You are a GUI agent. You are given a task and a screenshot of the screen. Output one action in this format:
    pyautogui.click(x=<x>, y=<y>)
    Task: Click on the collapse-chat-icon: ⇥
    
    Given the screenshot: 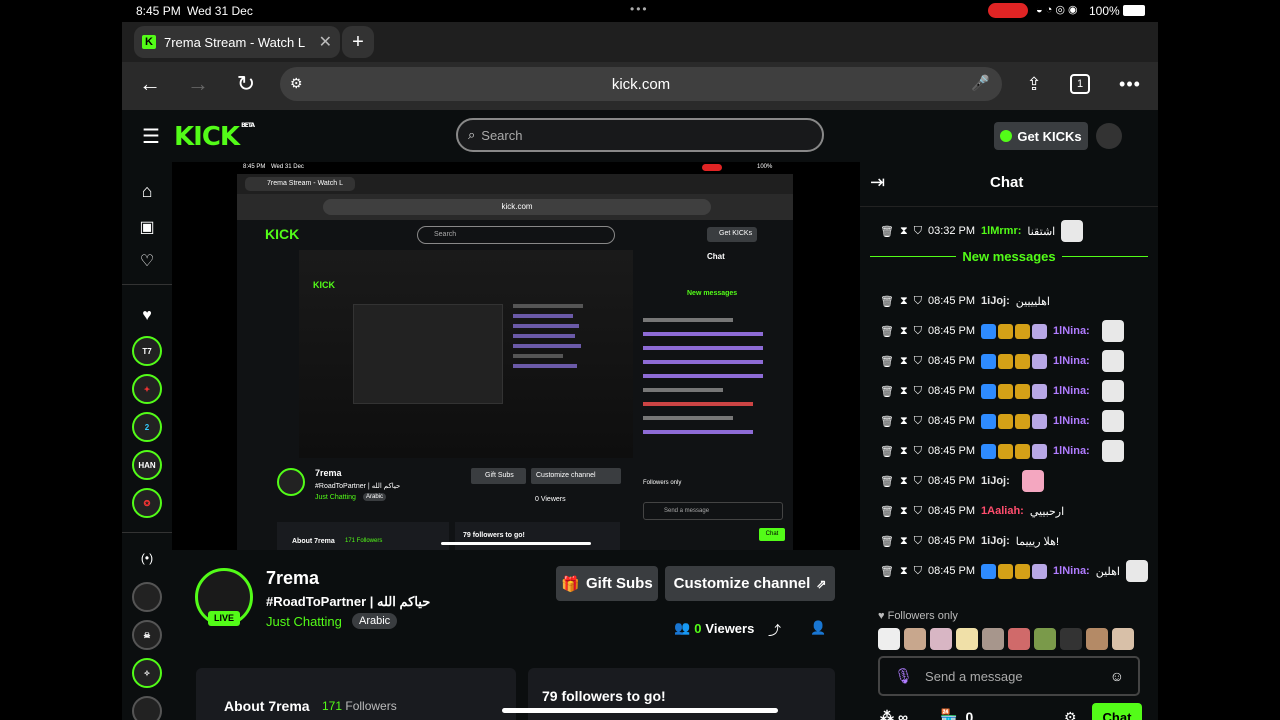 What is the action you would take?
    pyautogui.click(x=877, y=182)
    